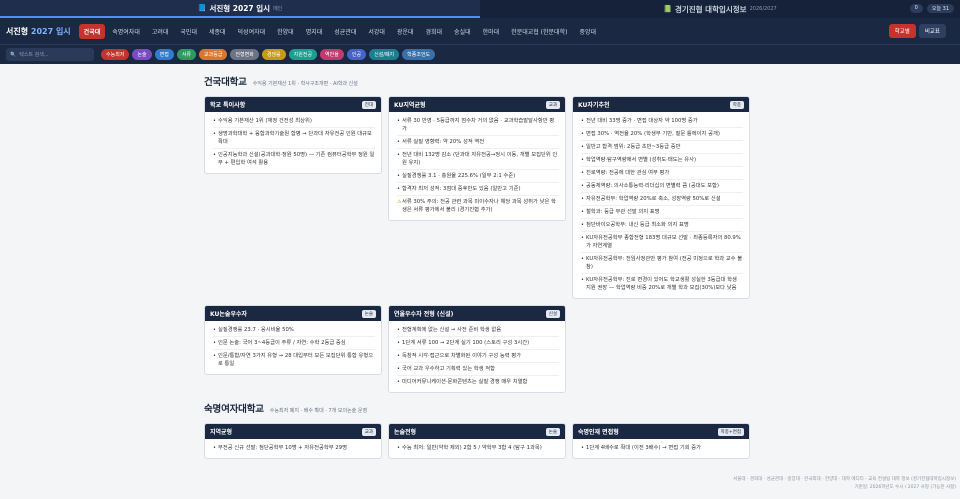  Describe the element at coordinates (376, 31) in the screenshot. I see `nav-item-9: 서강대` at that location.